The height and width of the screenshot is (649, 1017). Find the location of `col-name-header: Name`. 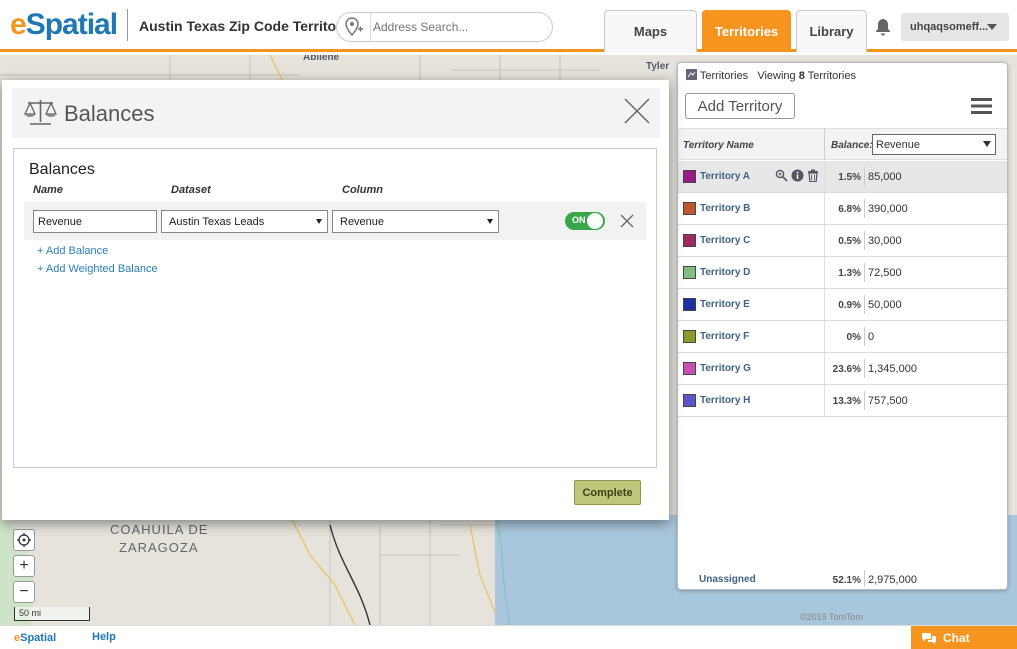

col-name-header: Name is located at coordinates (48, 190).